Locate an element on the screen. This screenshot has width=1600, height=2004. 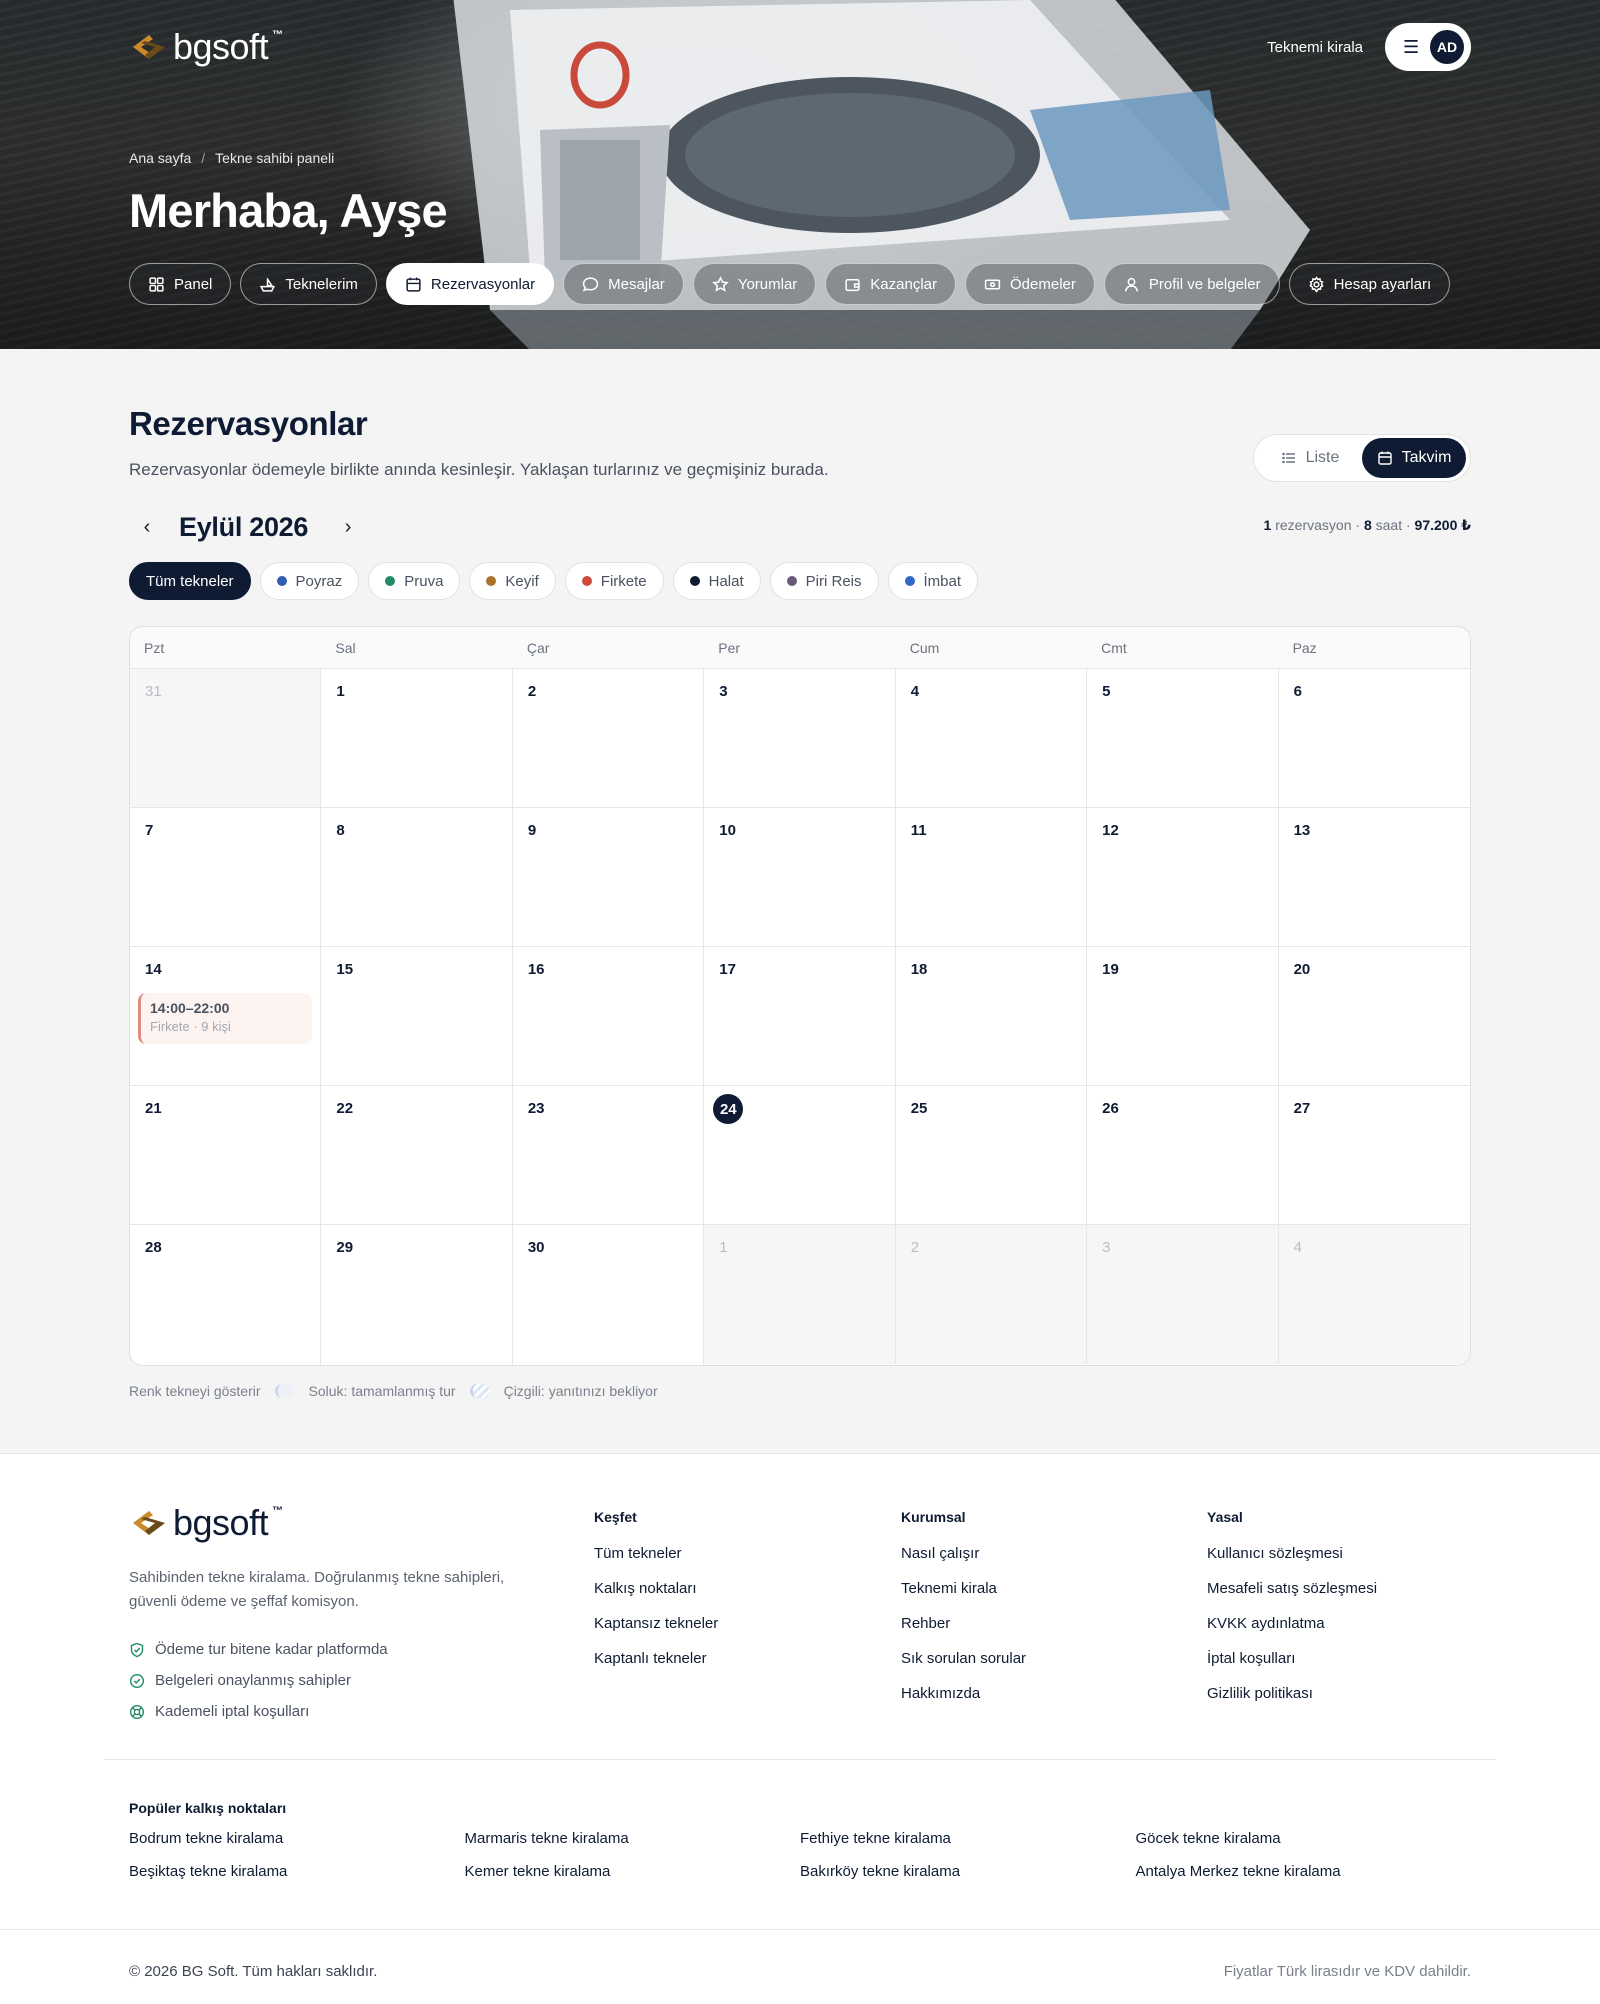
filter-chip: Halat is located at coordinates (716, 581).